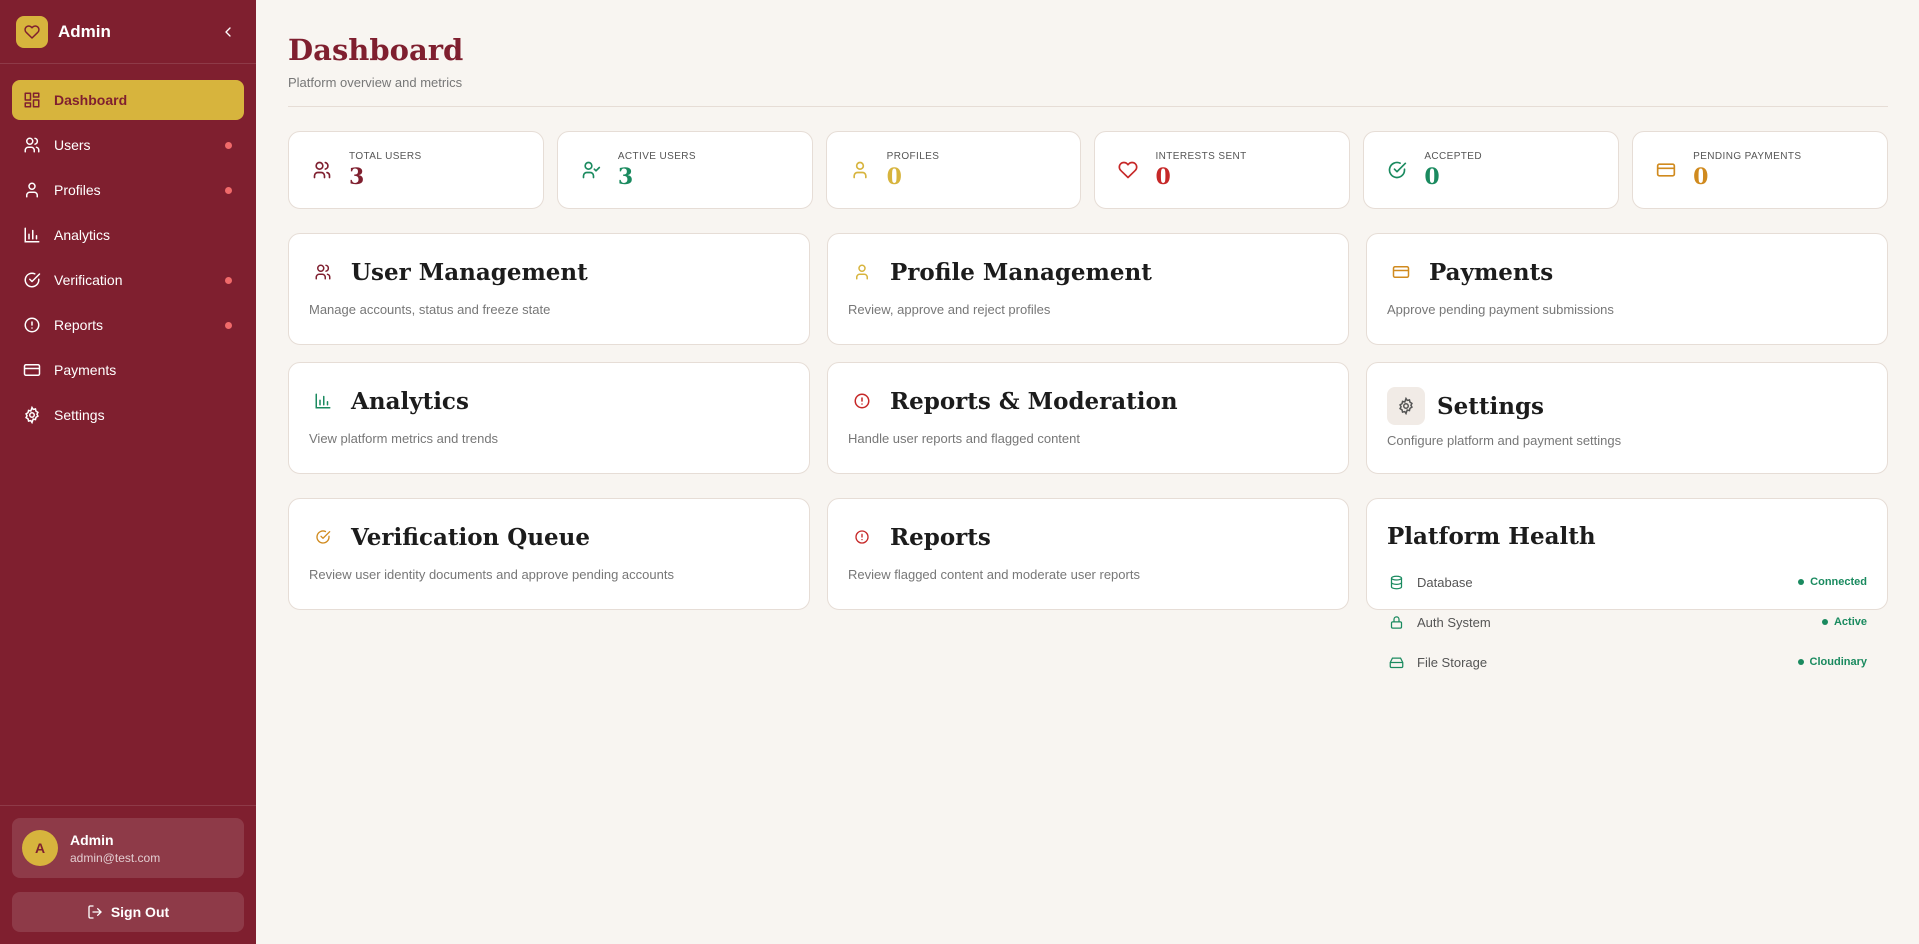 This screenshot has height=944, width=1919. What do you see at coordinates (91, 100) in the screenshot?
I see `sidebar-item-label: Dashboard` at bounding box center [91, 100].